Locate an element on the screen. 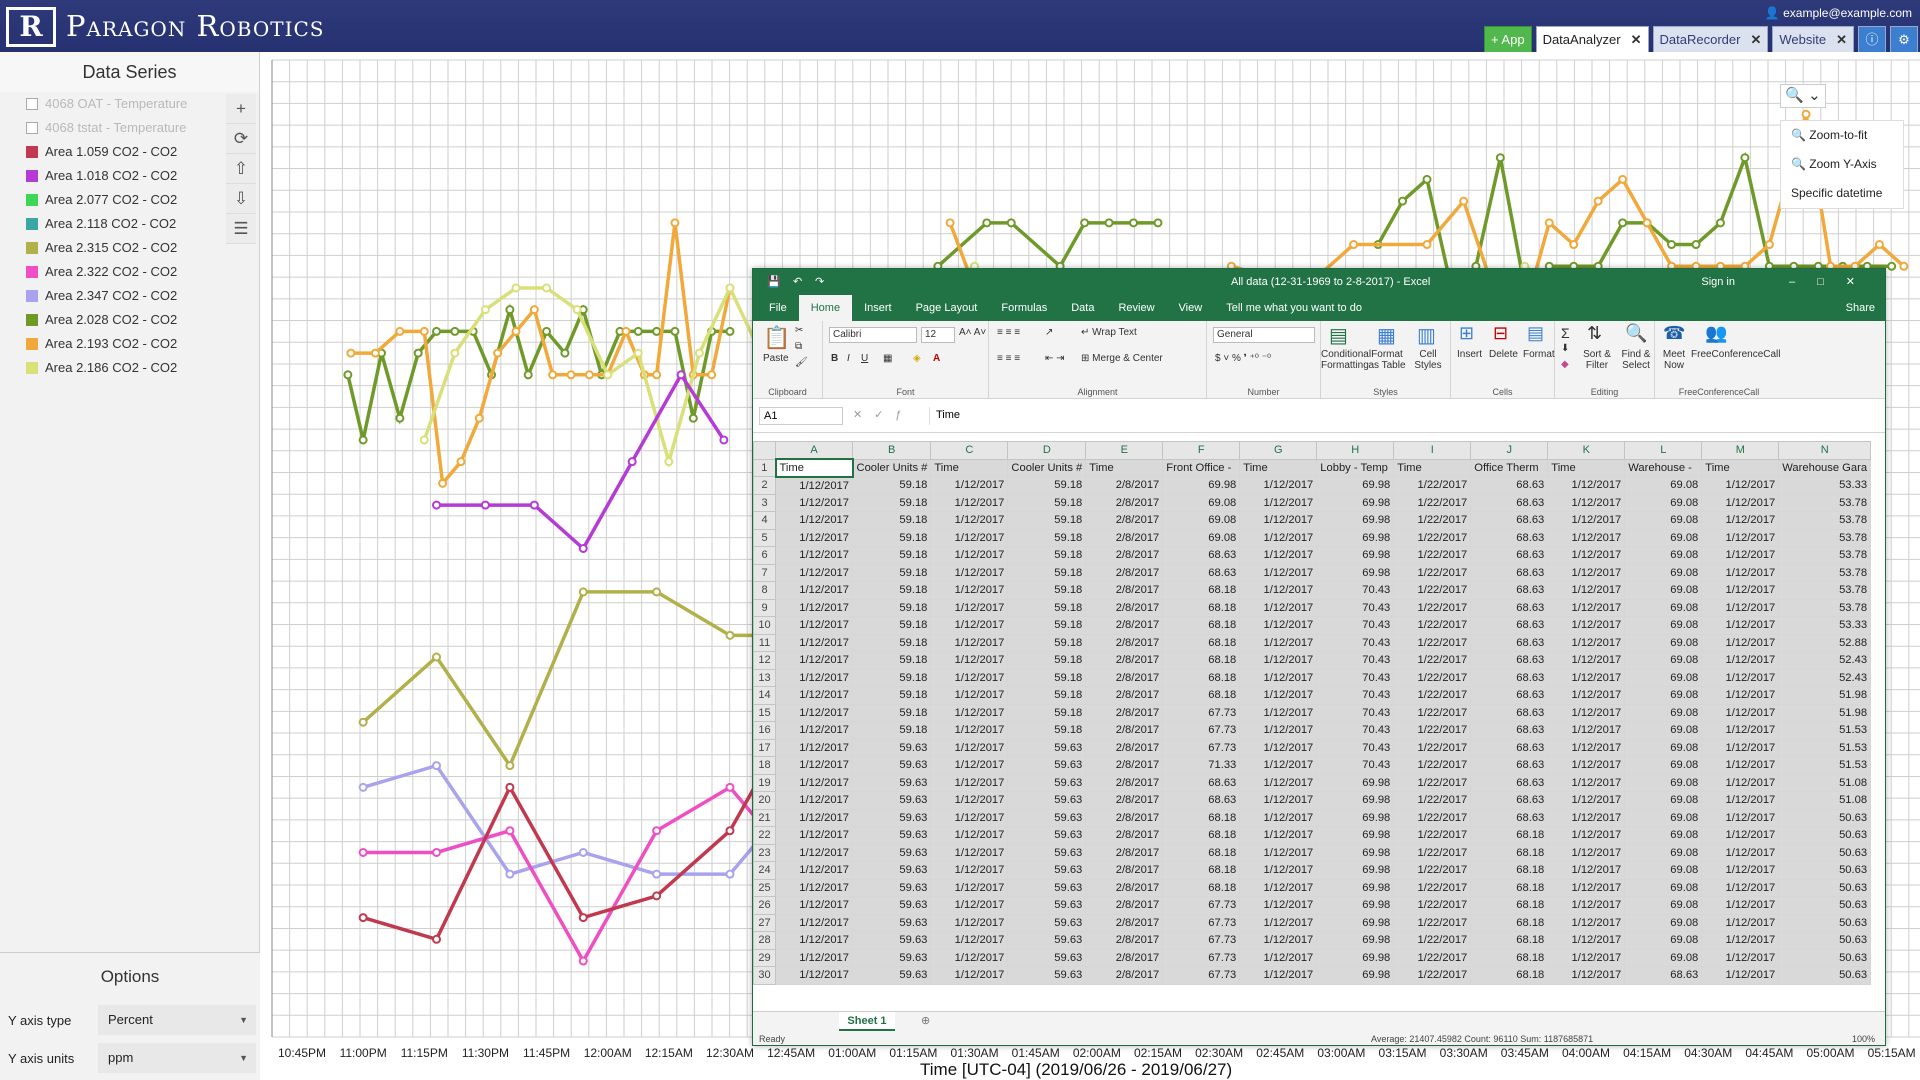 This screenshot has height=1080, width=1920. borders-icon: ▦ is located at coordinates (887, 358).